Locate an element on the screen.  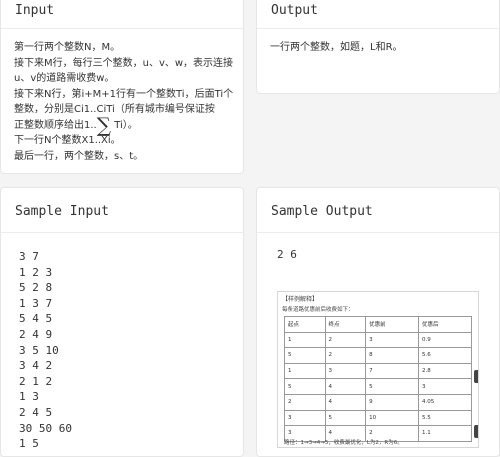
column-header: 优惠后 is located at coordinates (445, 324).